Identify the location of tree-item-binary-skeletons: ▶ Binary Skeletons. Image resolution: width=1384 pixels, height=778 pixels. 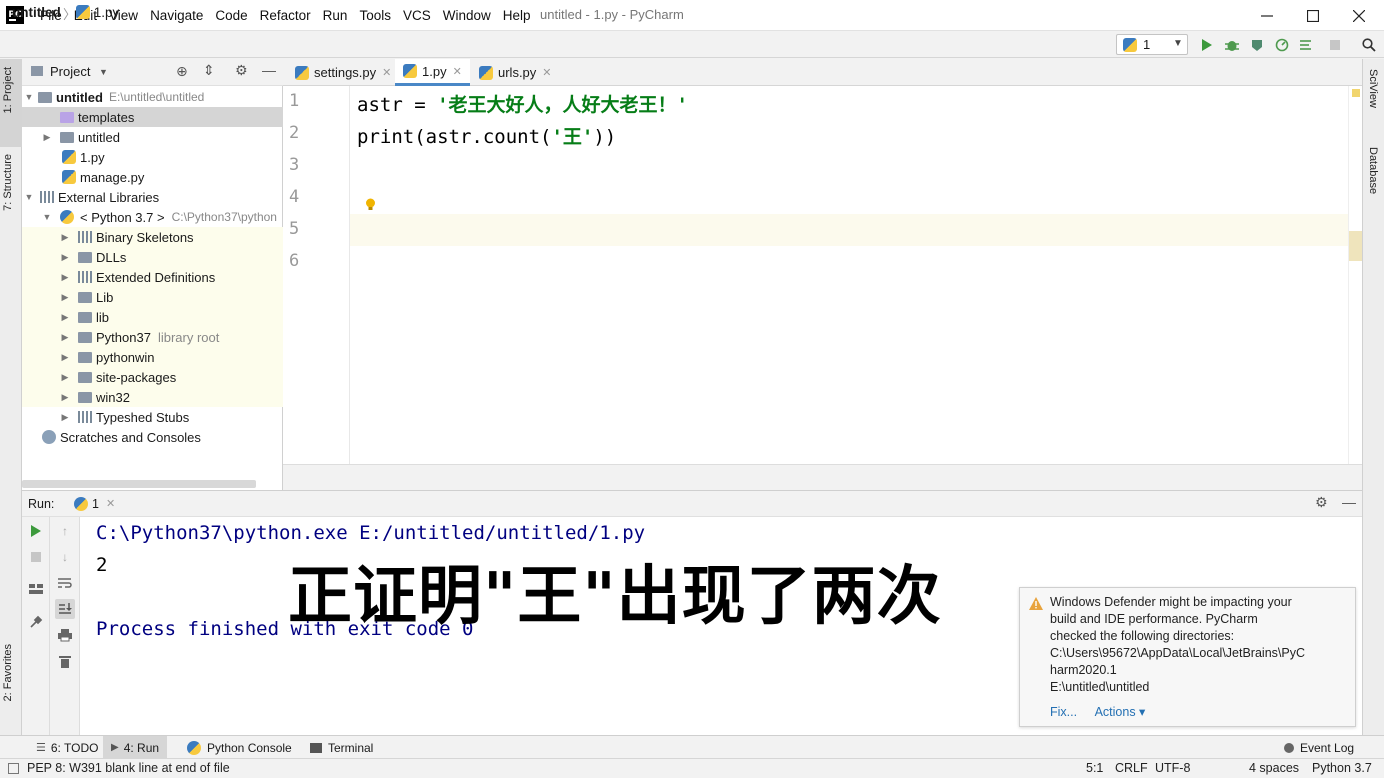
(152, 237).